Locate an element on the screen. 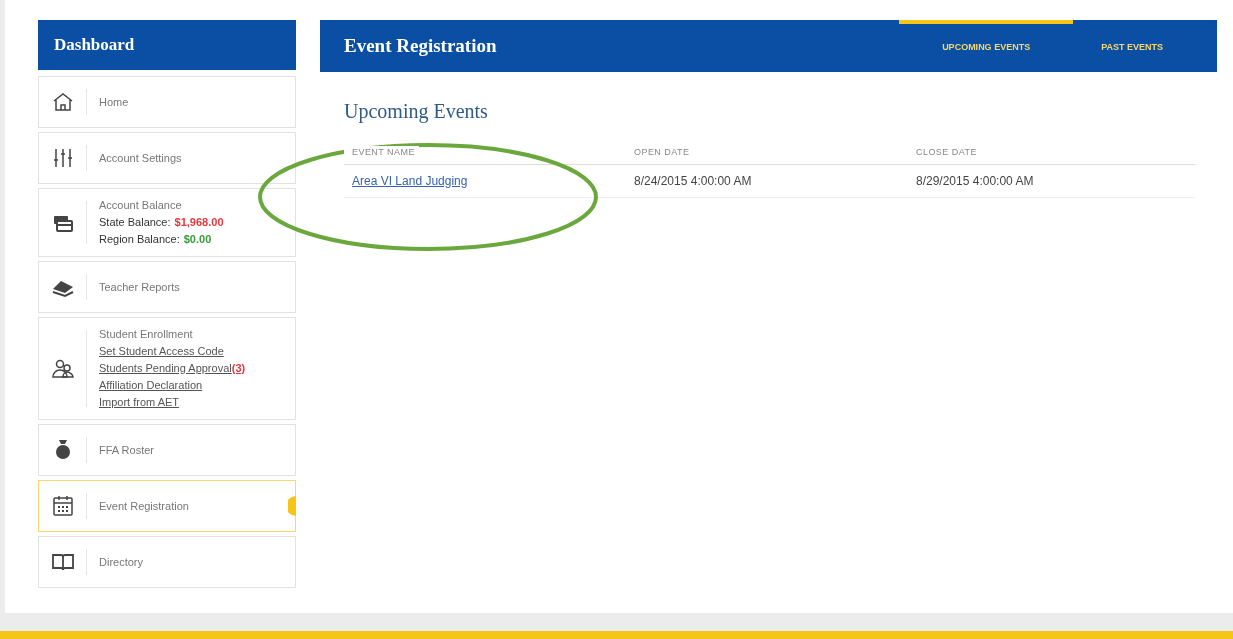 The width and height of the screenshot is (1233, 639). sidebar-item: Event Registration is located at coordinates (167, 506).